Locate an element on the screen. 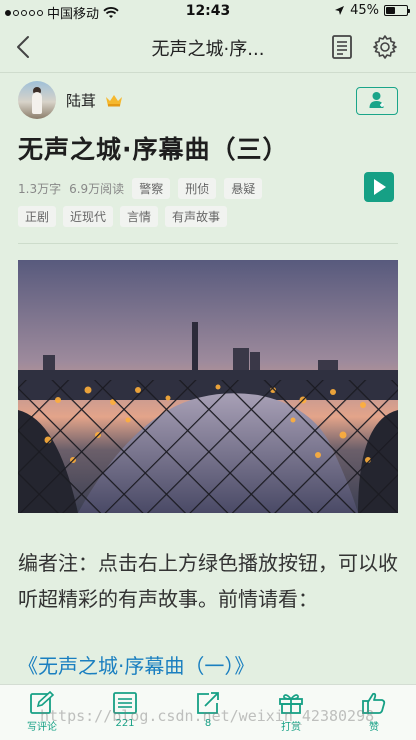 The width and height of the screenshot is (416, 740). write-comment-label: 写评论 is located at coordinates (42, 727).